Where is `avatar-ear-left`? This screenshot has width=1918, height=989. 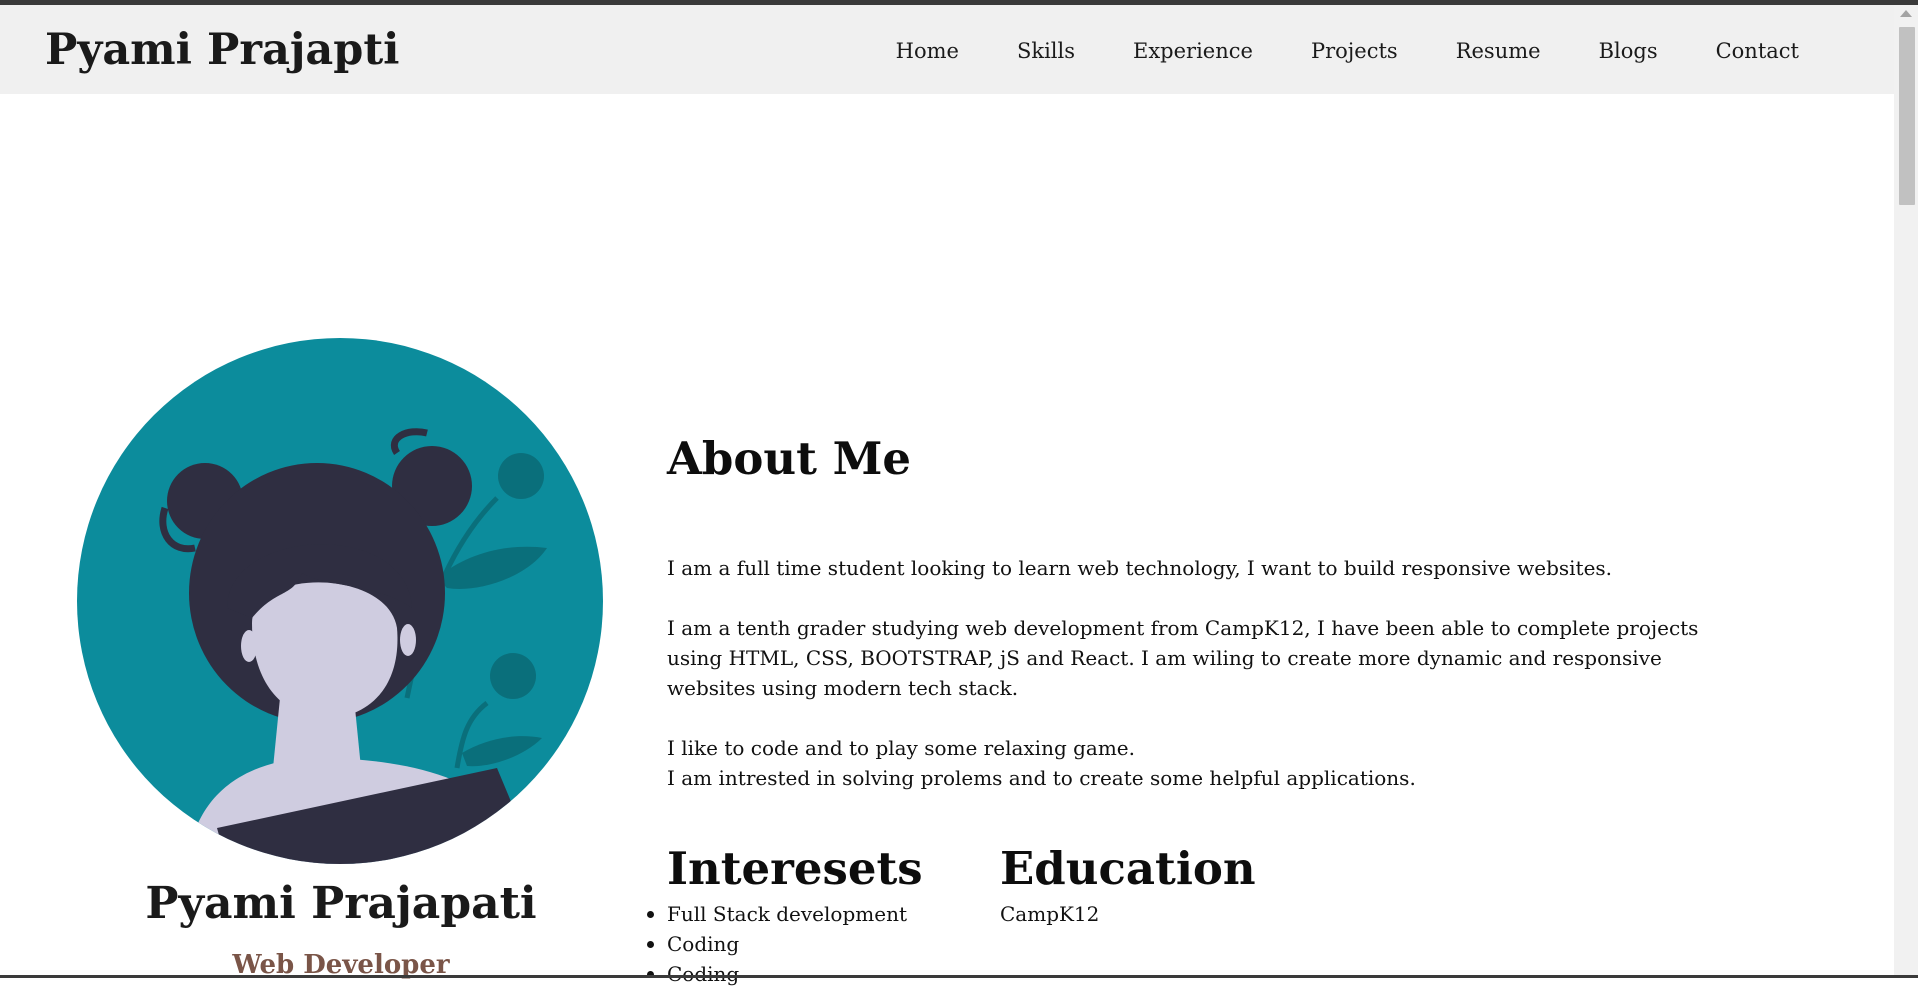
avatar-ear-left is located at coordinates (249, 646).